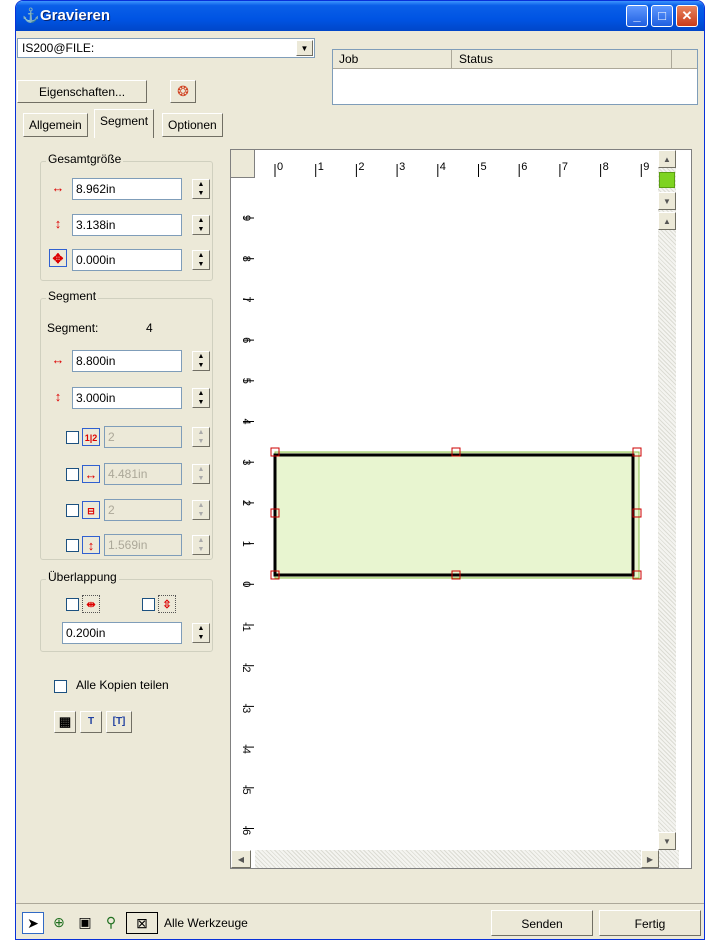 The image size is (715, 940). What do you see at coordinates (122, 633) in the screenshot?
I see `overlap-input: 0.200in` at bounding box center [122, 633].